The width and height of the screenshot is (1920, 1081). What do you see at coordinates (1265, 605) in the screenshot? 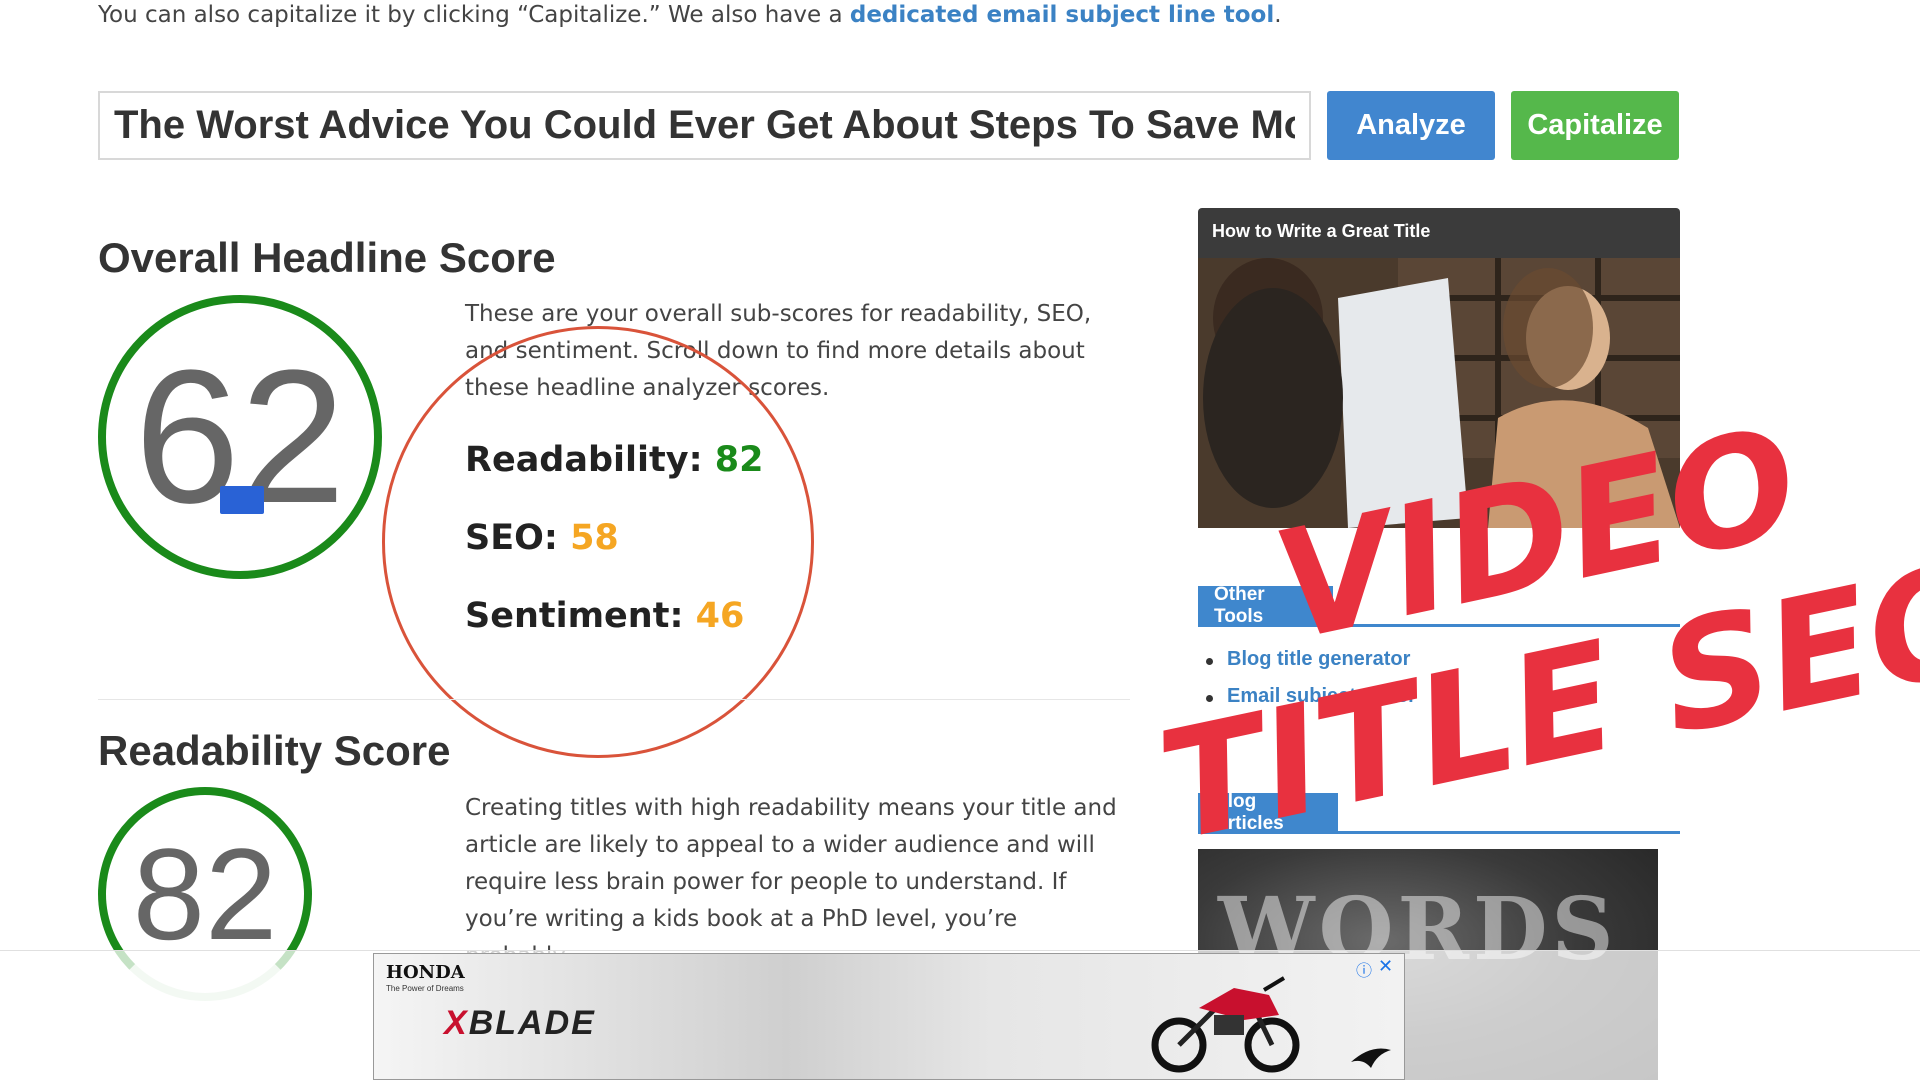
I see `other-tools-header: Other Tools` at bounding box center [1265, 605].